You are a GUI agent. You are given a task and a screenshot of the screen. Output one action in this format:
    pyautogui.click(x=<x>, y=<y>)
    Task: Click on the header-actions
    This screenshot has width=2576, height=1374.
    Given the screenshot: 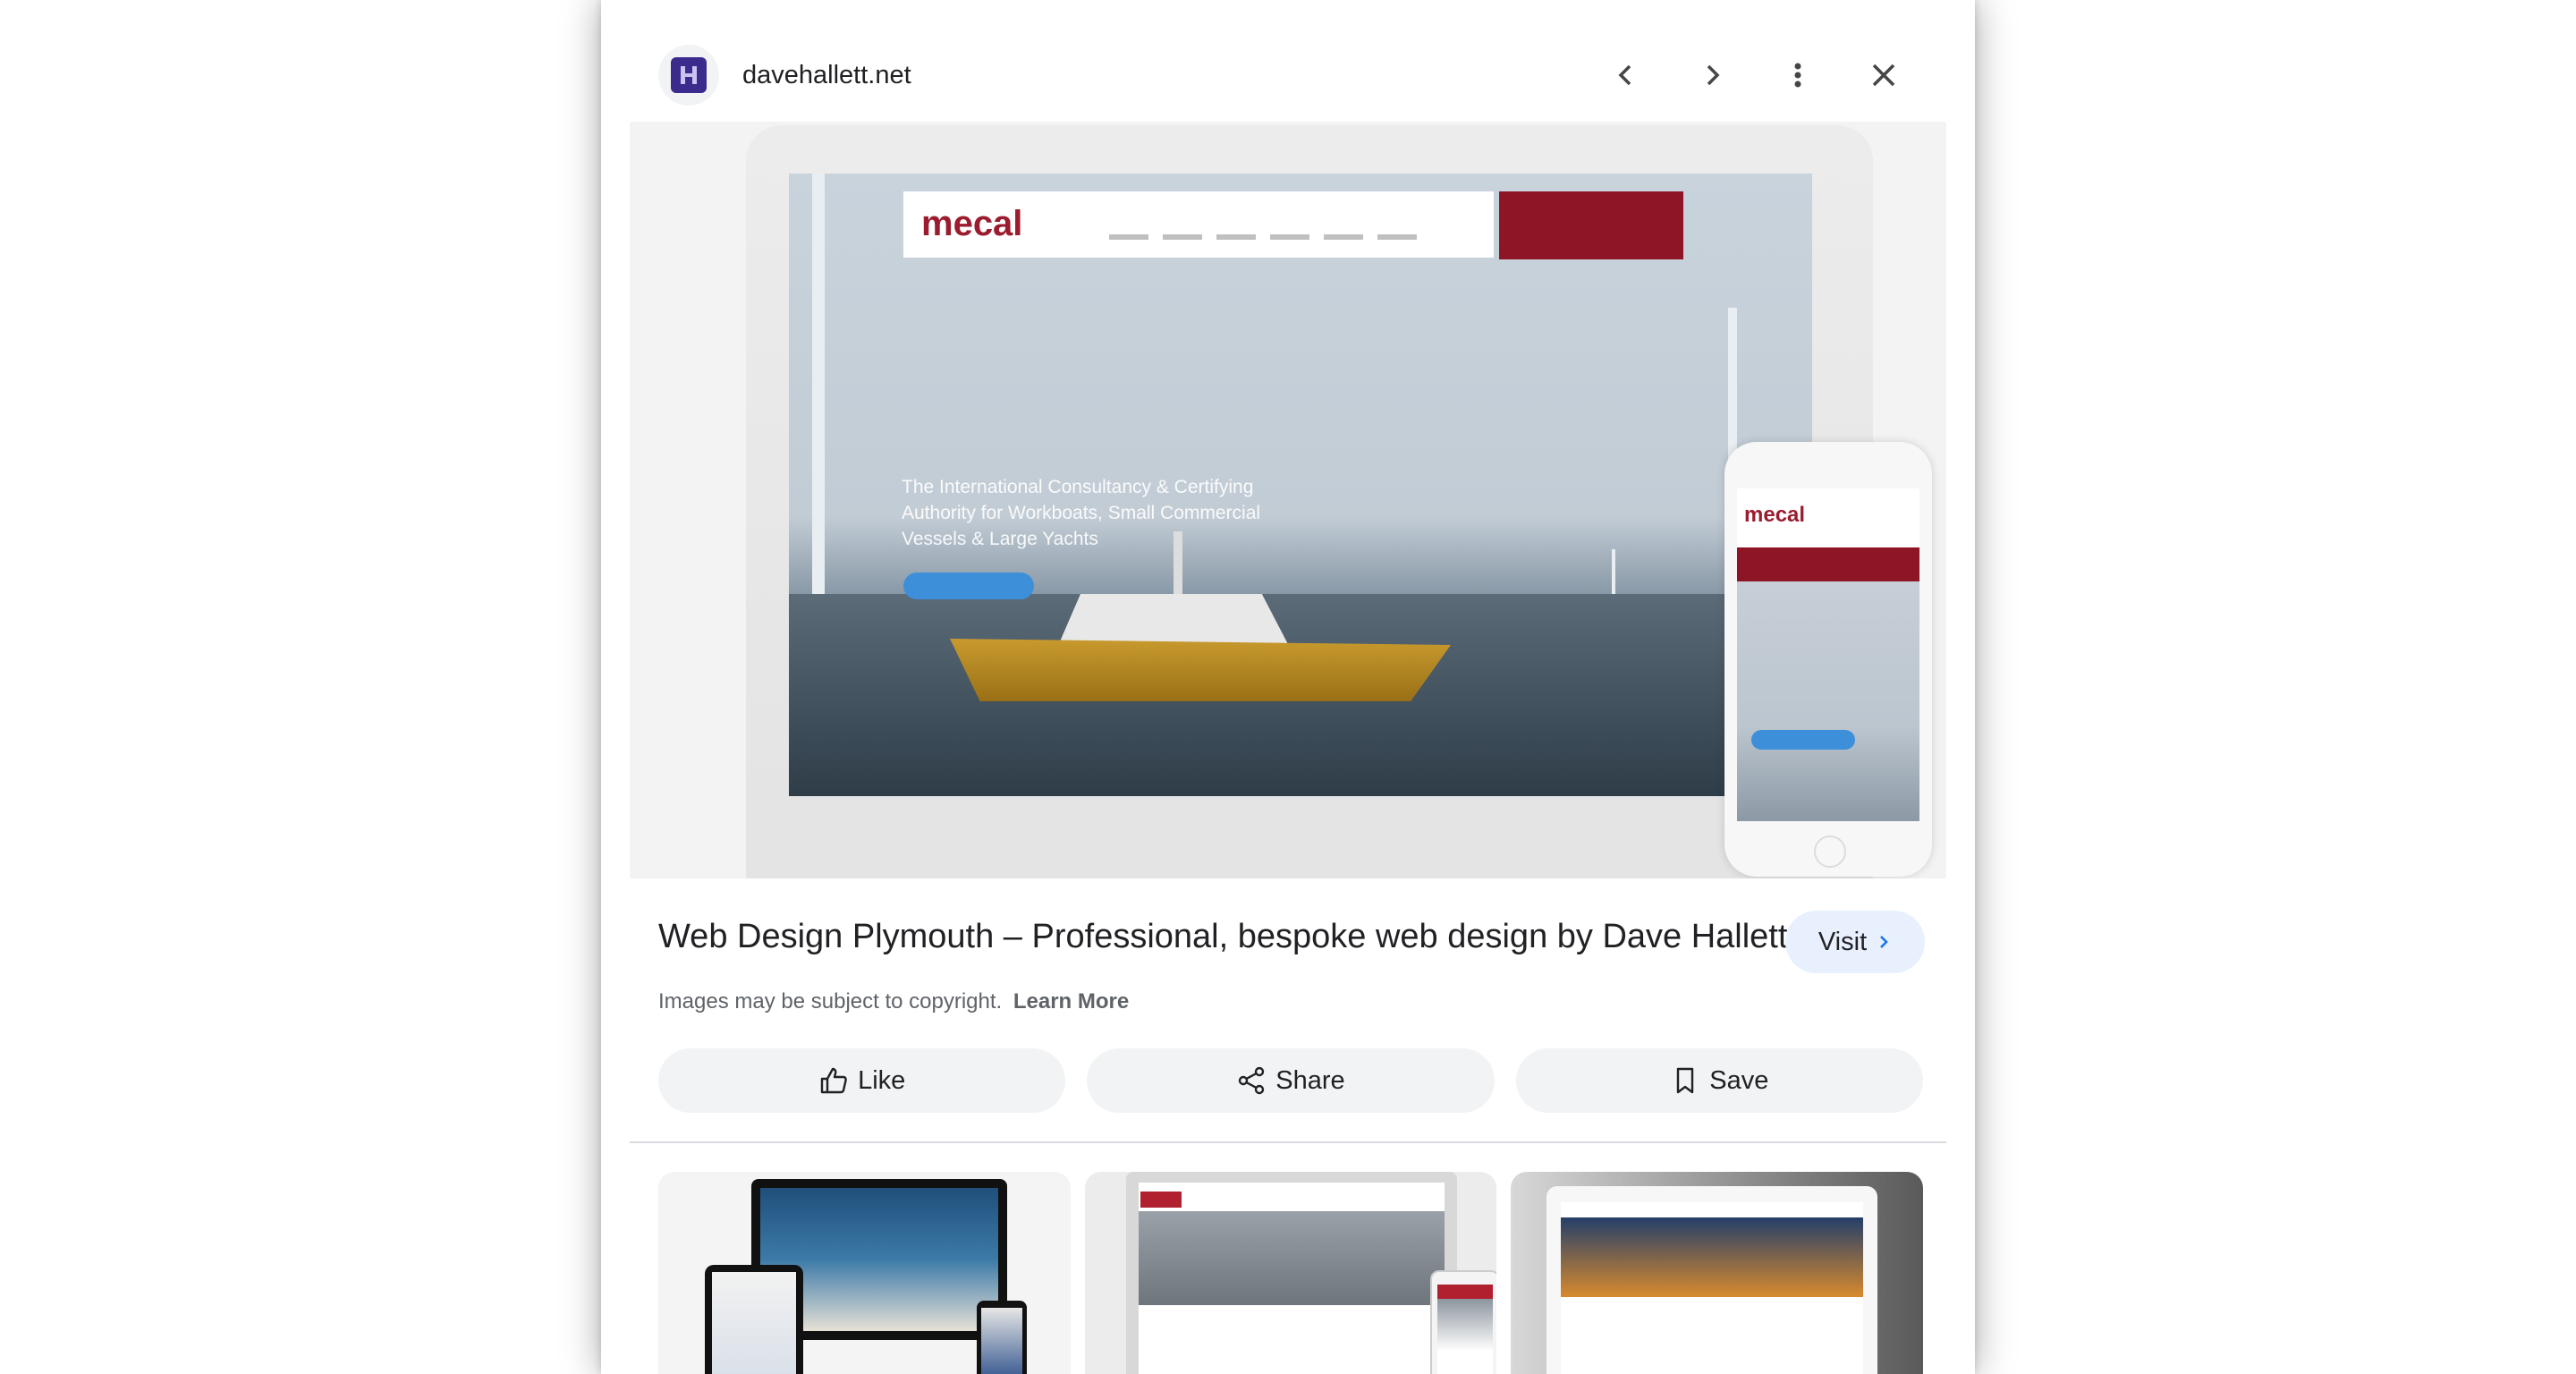 What is the action you would take?
    pyautogui.click(x=1746, y=75)
    